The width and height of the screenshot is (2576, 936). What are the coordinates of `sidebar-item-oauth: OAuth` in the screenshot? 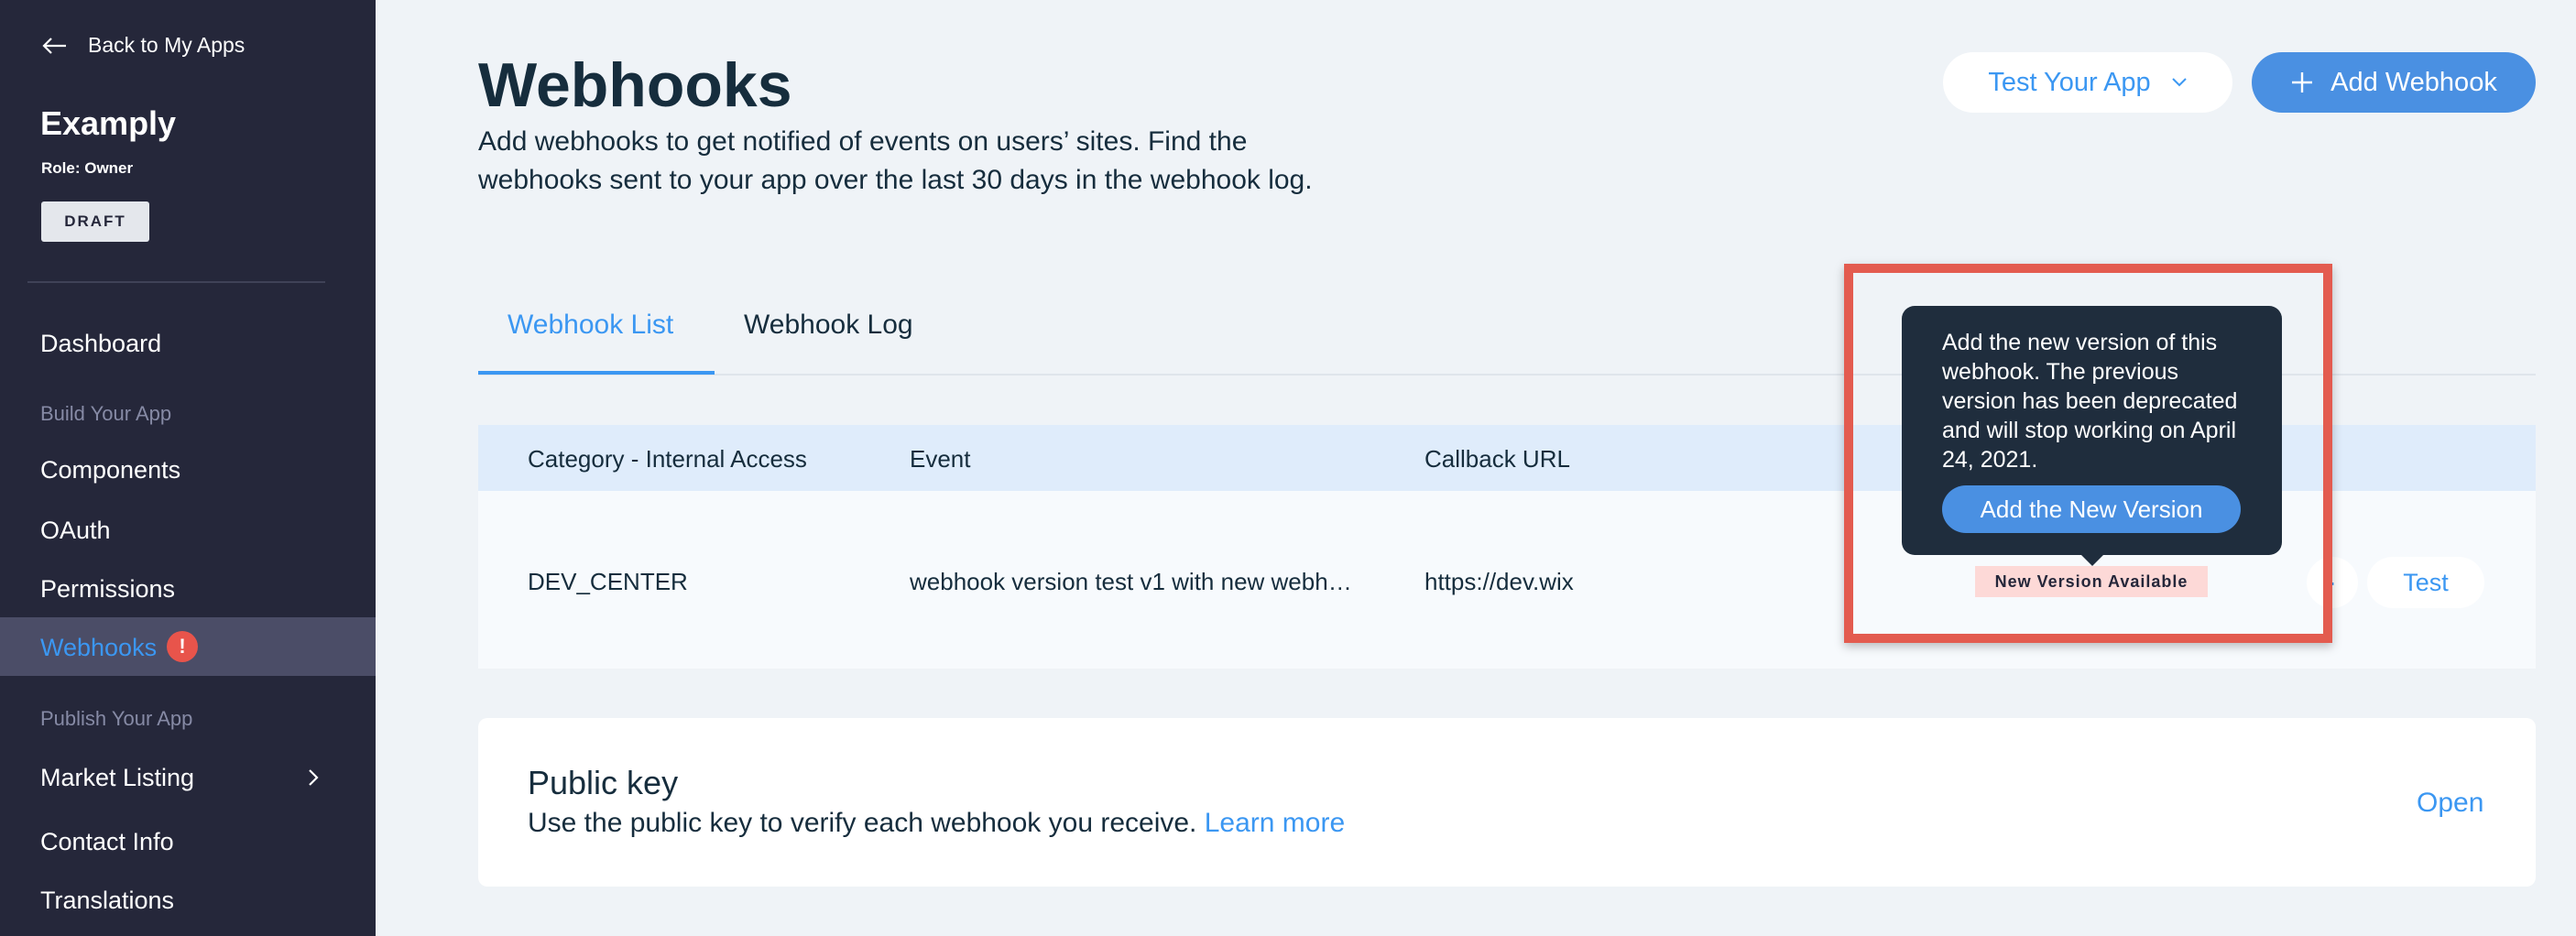 It's located at (76, 531).